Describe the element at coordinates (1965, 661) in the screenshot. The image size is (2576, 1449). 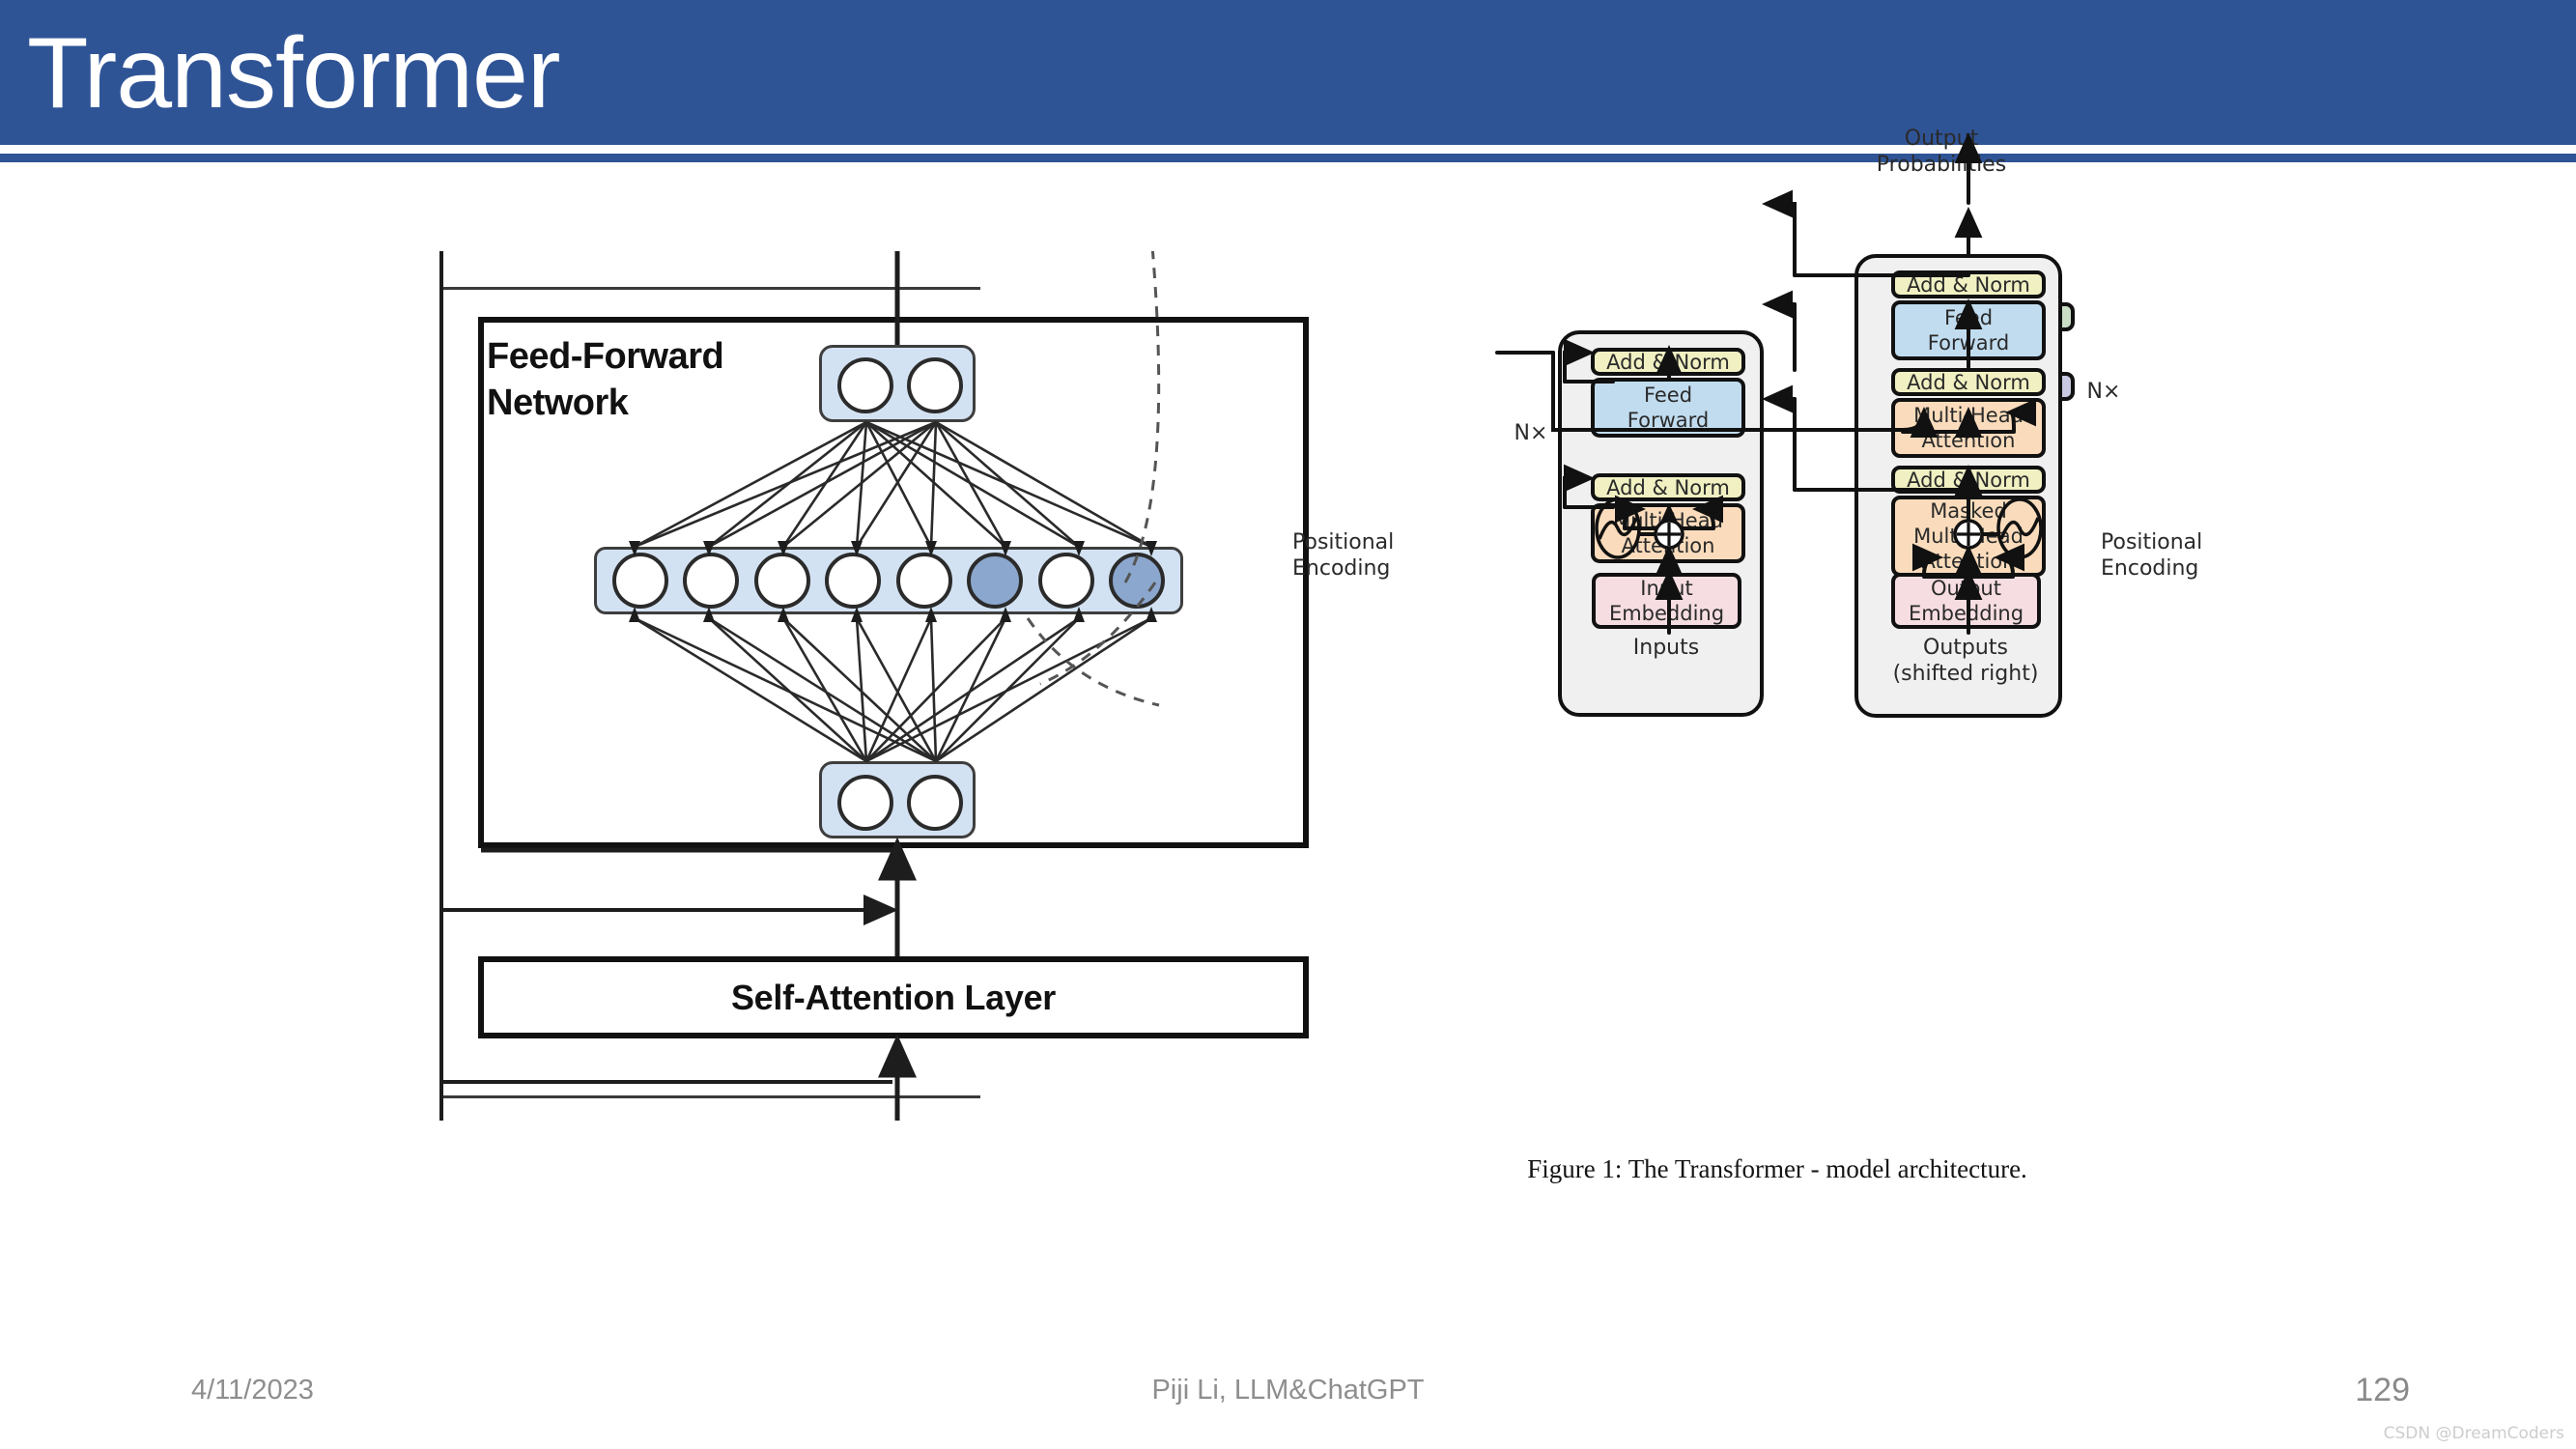
I see `outputs-label: Outputs (shifted right)` at that location.